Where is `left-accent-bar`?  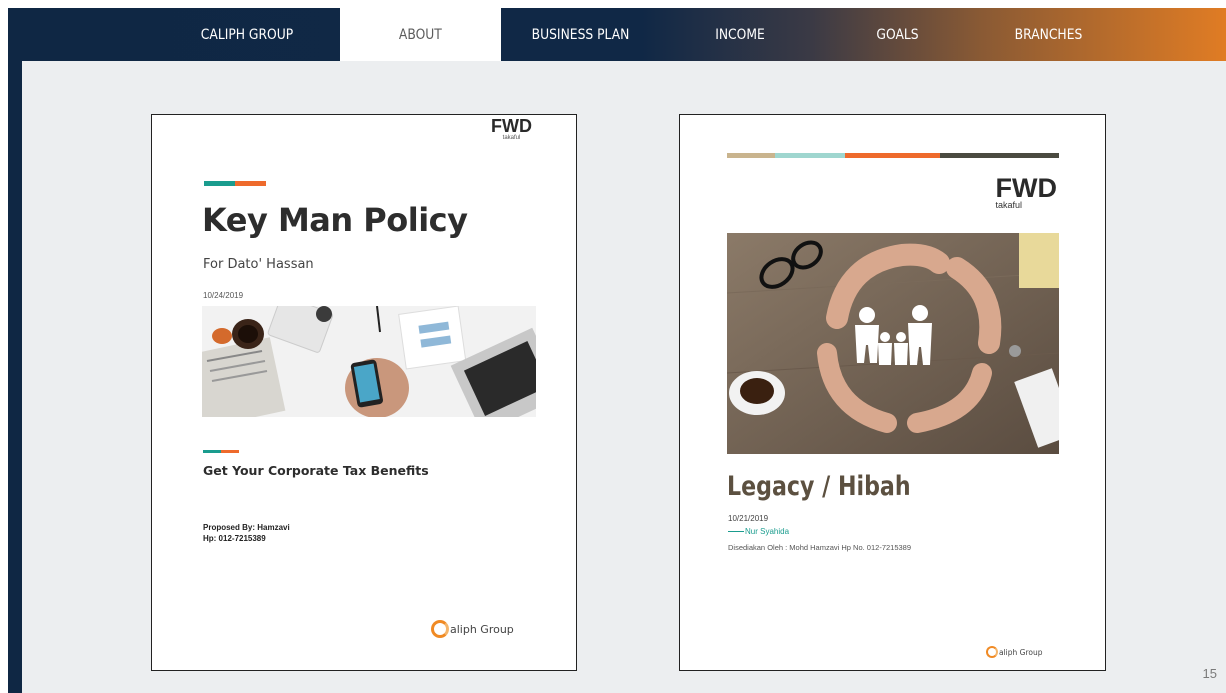 left-accent-bar is located at coordinates (15, 350).